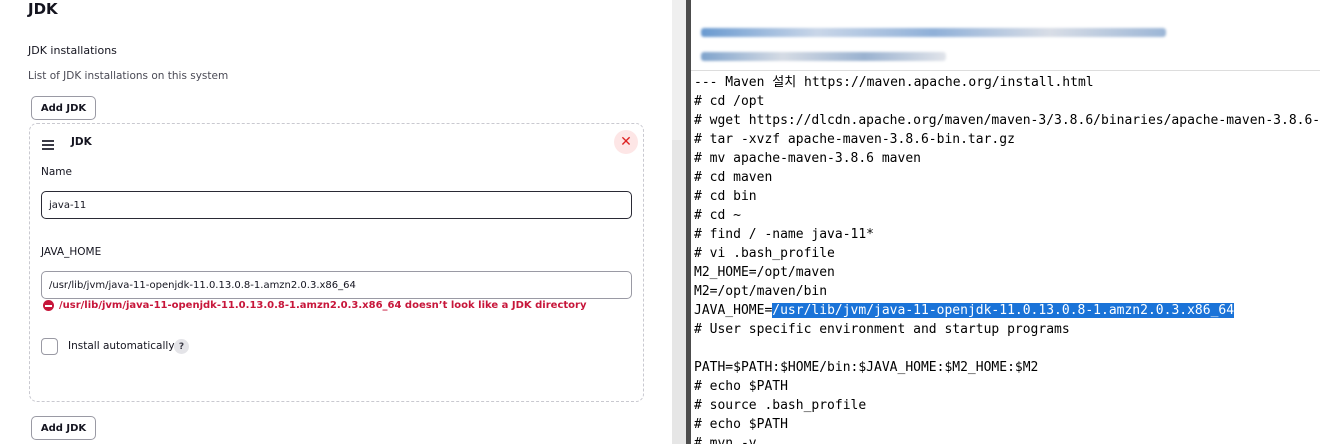 This screenshot has height=444, width=1320. I want to click on jdk-installations-description: List of JDK installations on this system, so click(128, 76).